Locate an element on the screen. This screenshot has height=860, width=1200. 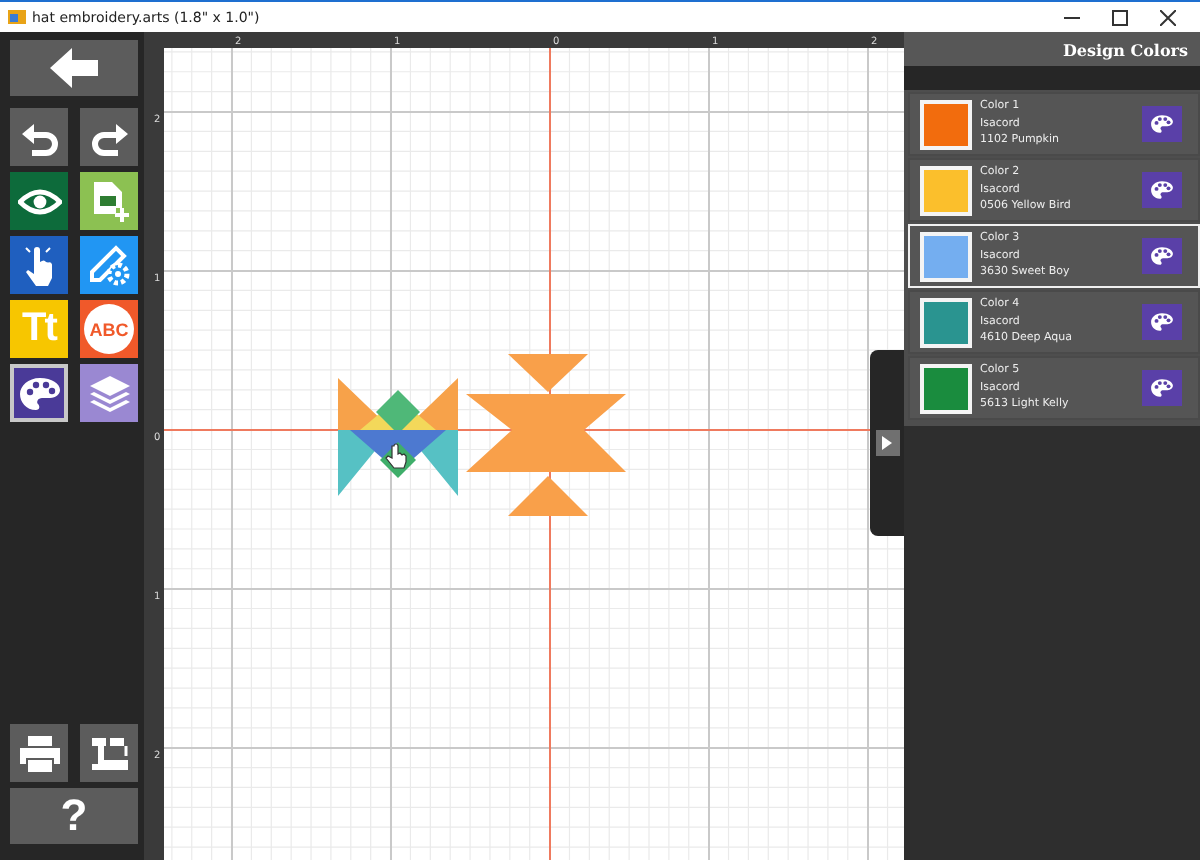
caret-right-icon is located at coordinates (887, 443).